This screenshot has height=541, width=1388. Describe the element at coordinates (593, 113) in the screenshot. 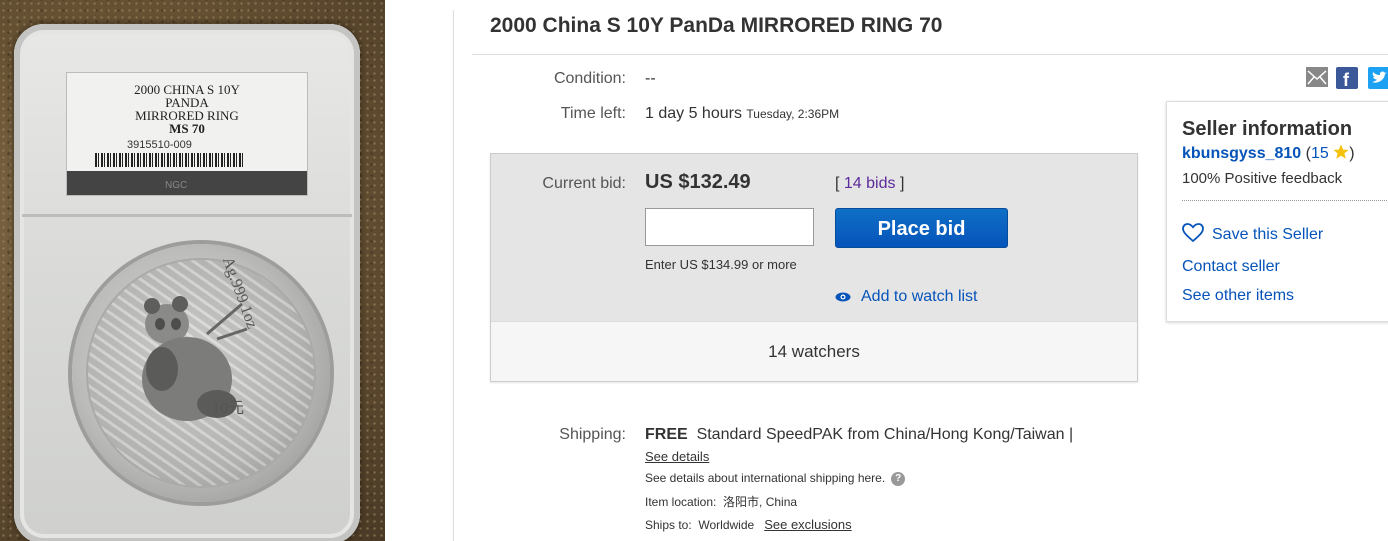

I see `time-left-label: Time left:` at that location.